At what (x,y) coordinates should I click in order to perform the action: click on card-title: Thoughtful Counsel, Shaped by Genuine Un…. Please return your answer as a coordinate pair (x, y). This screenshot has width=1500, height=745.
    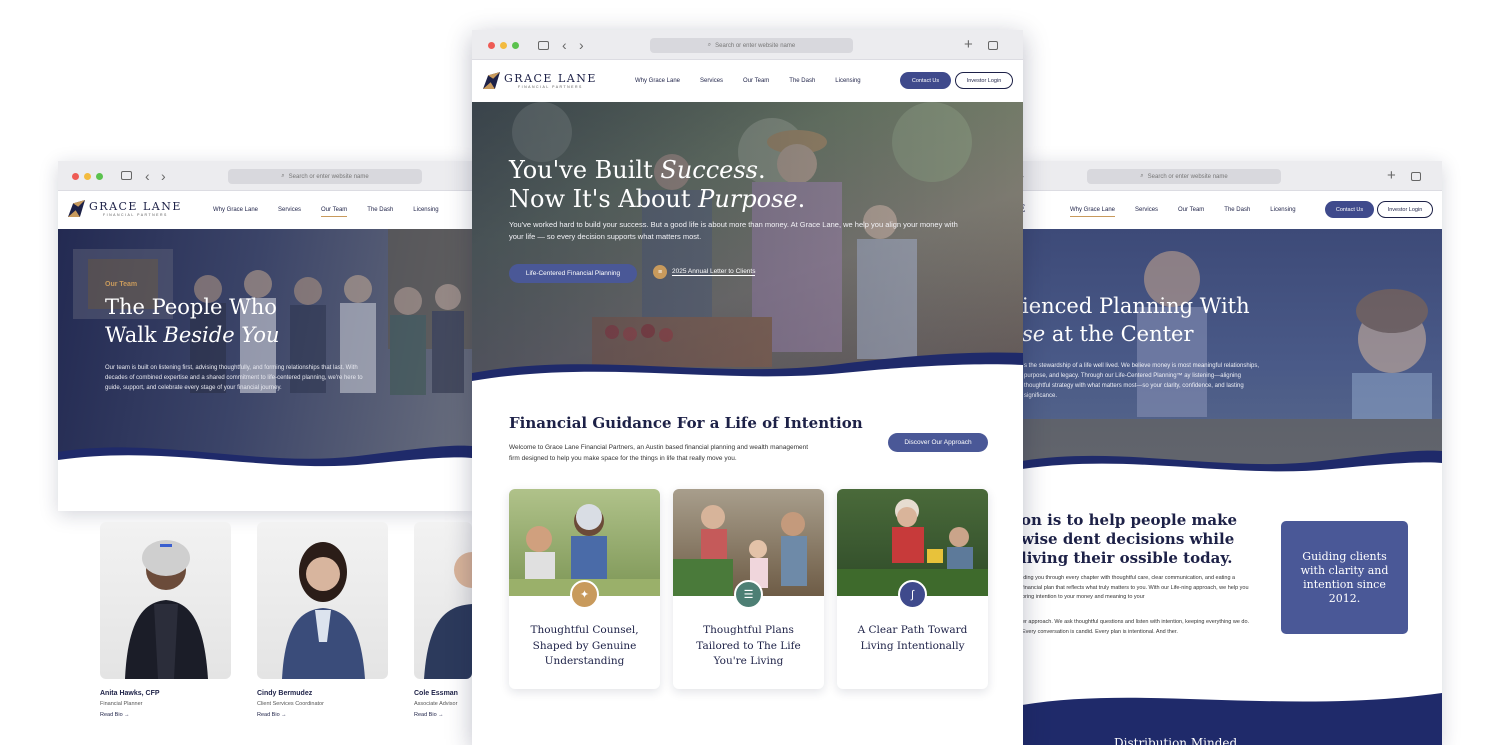
    Looking at the image, I should click on (584, 645).